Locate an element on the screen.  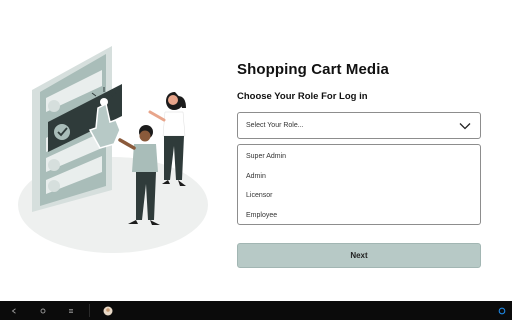
next-button: Next is located at coordinates (359, 255).